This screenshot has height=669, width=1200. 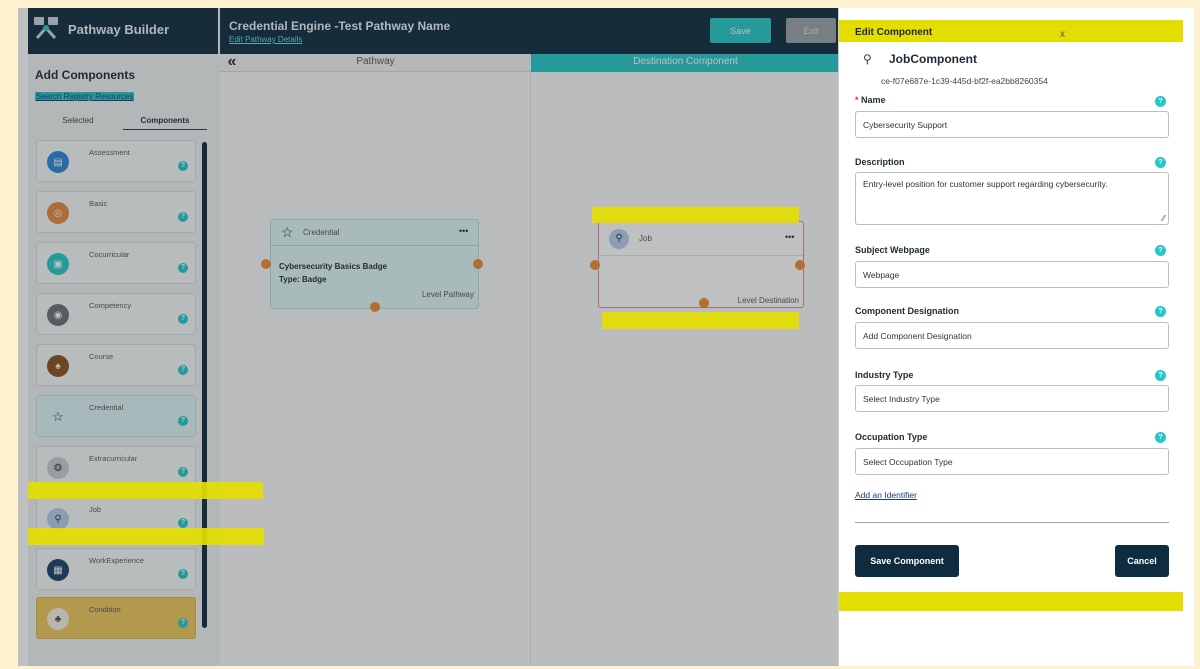 What do you see at coordinates (1062, 34) in the screenshot?
I see `close-icon: x` at bounding box center [1062, 34].